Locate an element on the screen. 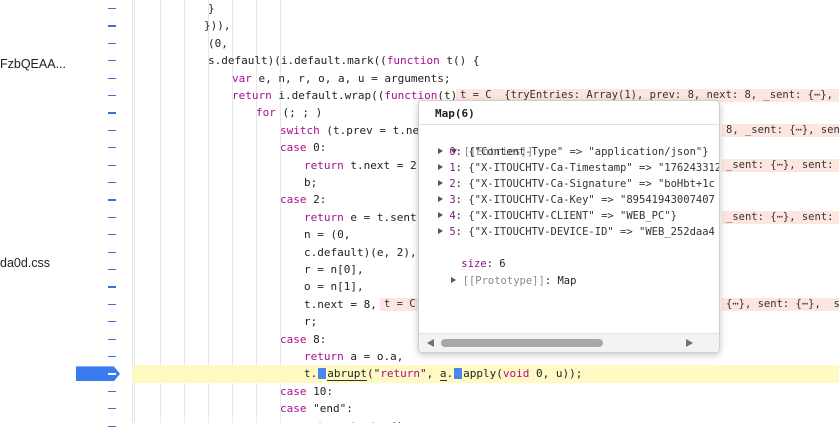 The width and height of the screenshot is (839, 435). prototype-row: [[Prototype]]: Map is located at coordinates (569, 272).